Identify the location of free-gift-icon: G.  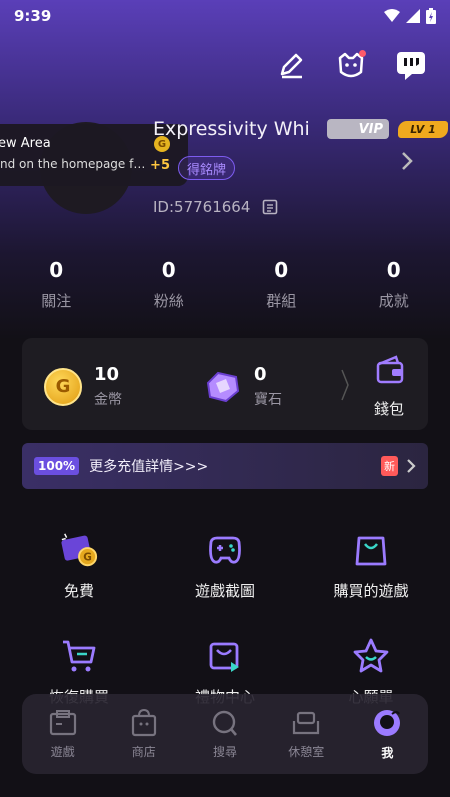
(79, 550).